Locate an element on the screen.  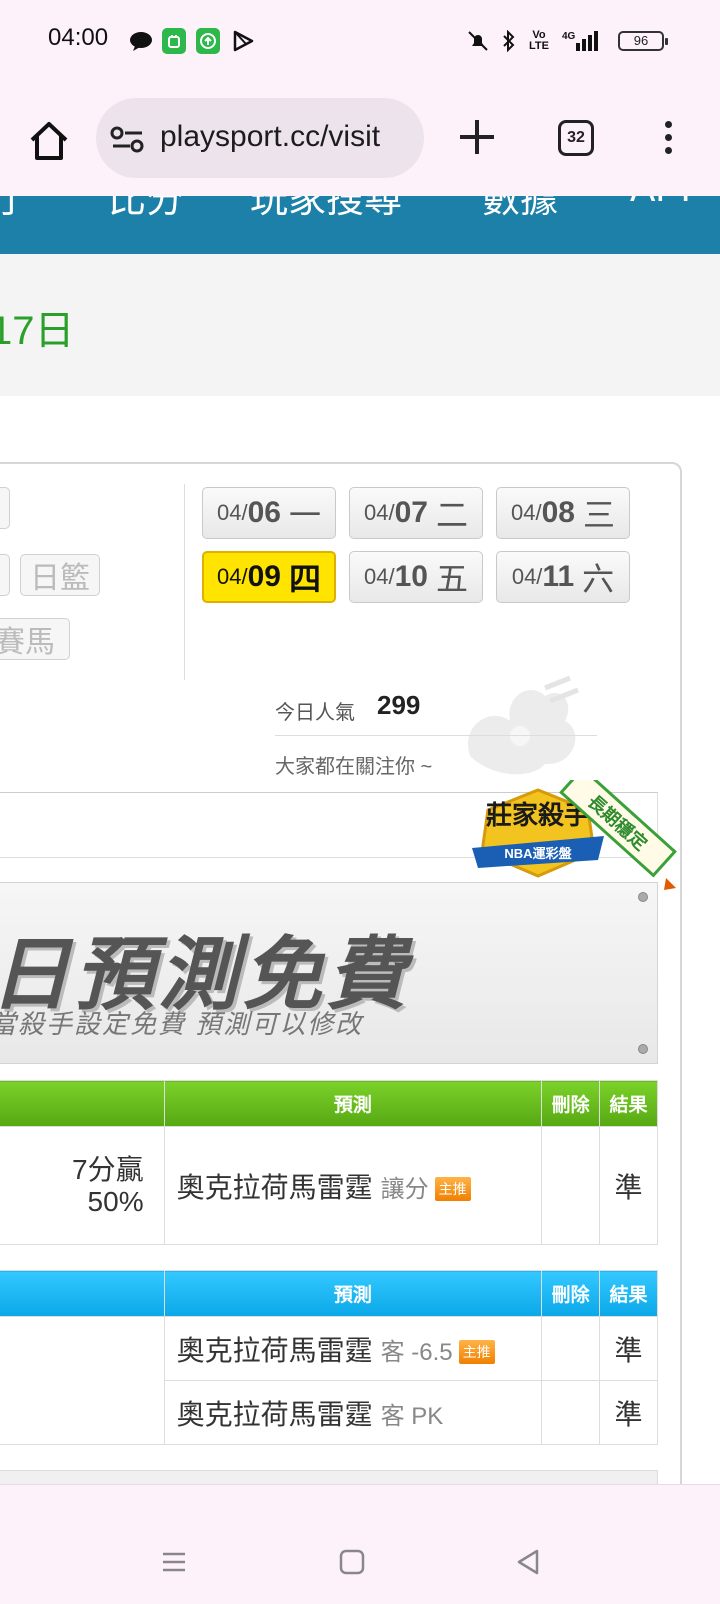
nav-item-app: APP is located at coordinates (668, 203).